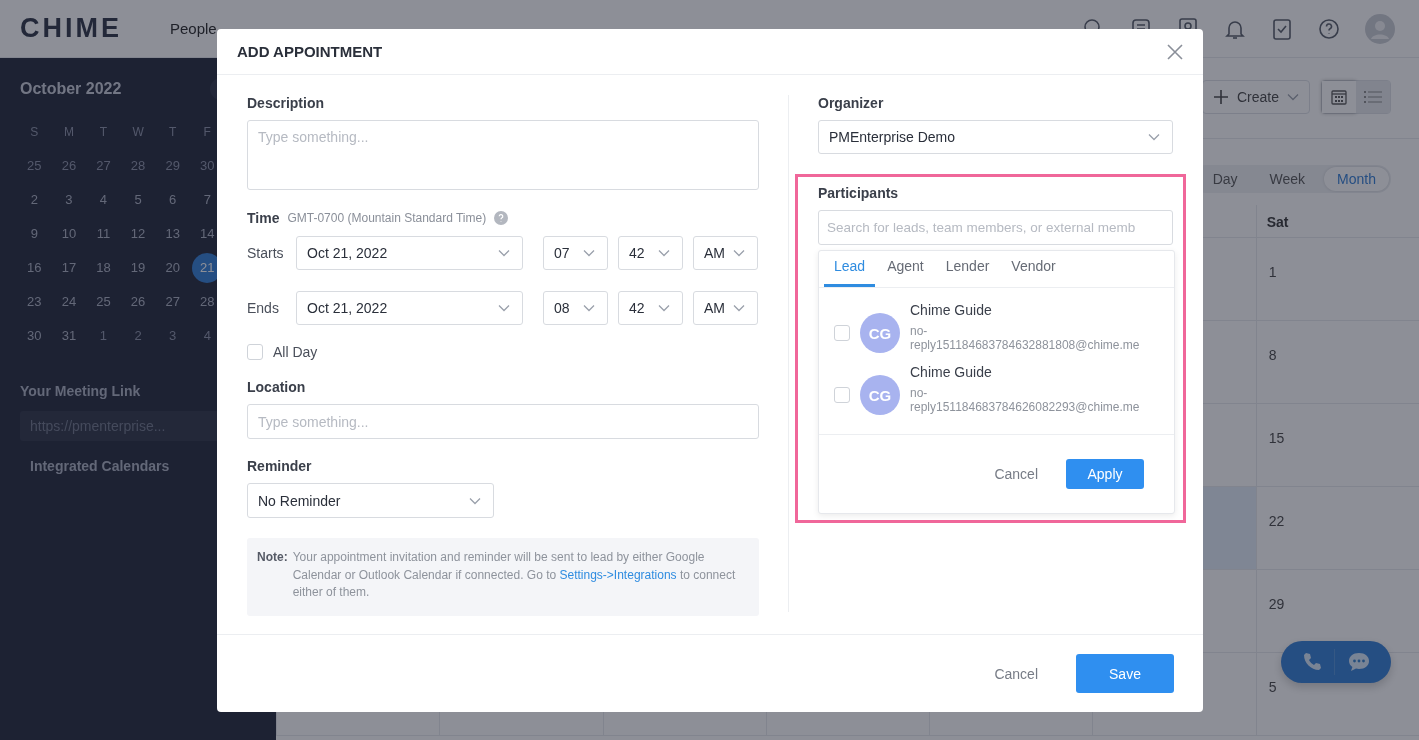  I want to click on calendar-day: 13, so click(172, 234).